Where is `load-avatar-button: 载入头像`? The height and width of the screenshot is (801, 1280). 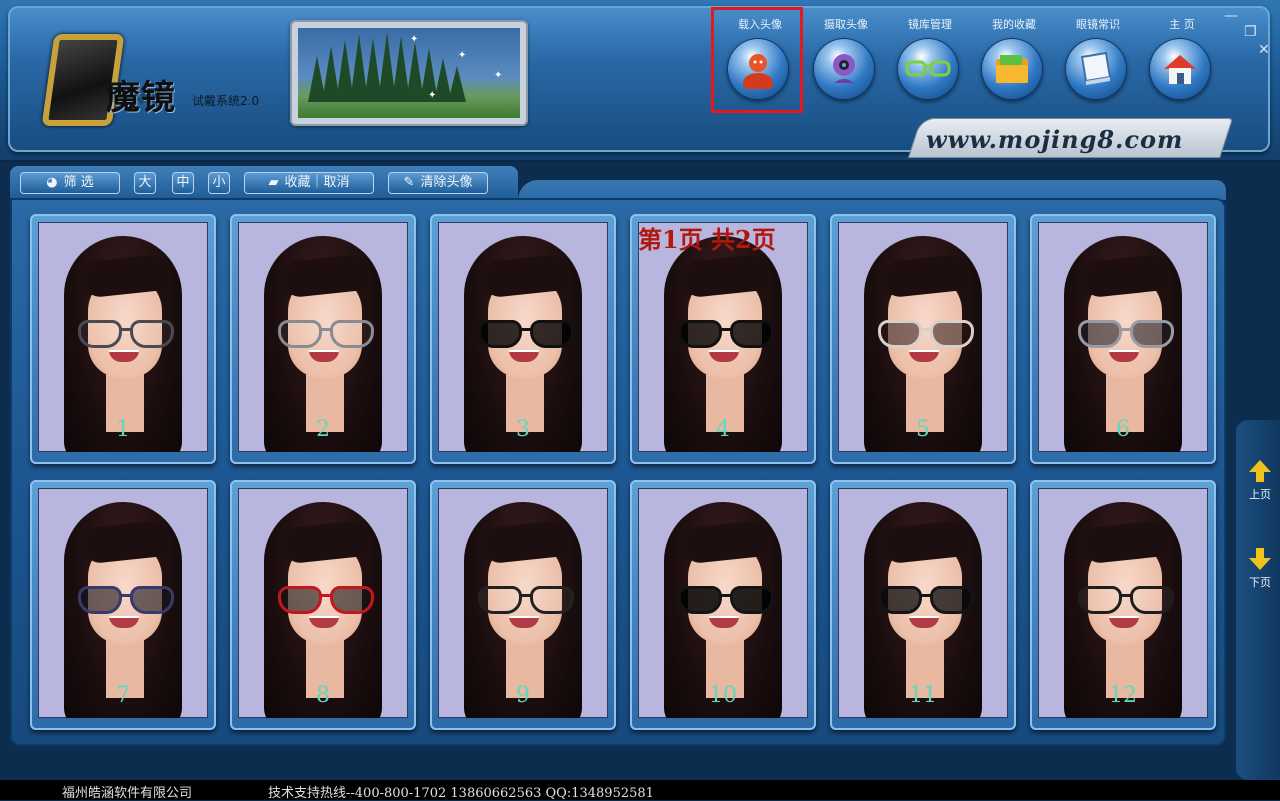 load-avatar-button: 载入头像 is located at coordinates (760, 64).